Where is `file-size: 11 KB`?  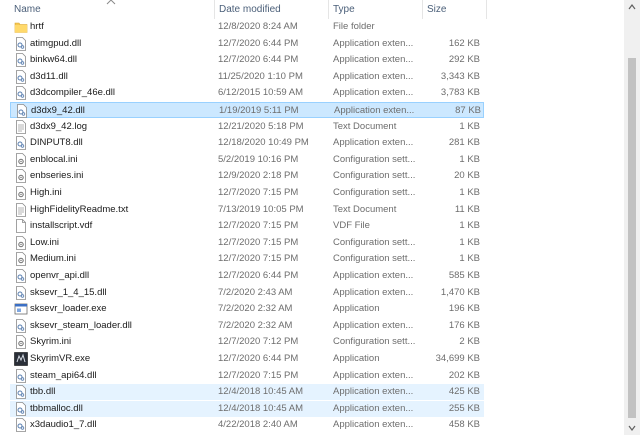 file-size: 11 KB is located at coordinates (467, 209).